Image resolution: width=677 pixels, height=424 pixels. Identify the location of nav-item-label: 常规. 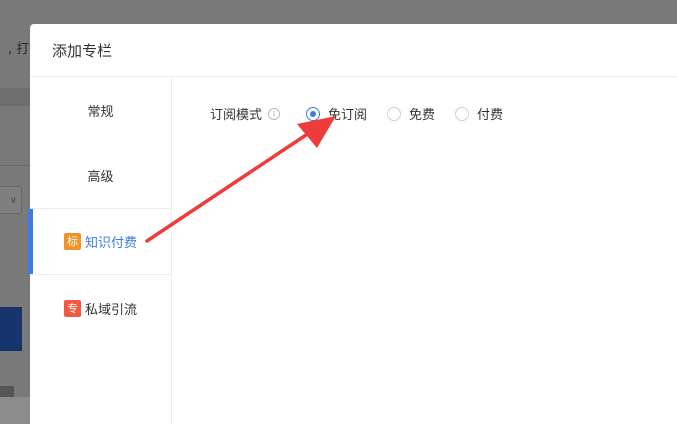
(100, 112).